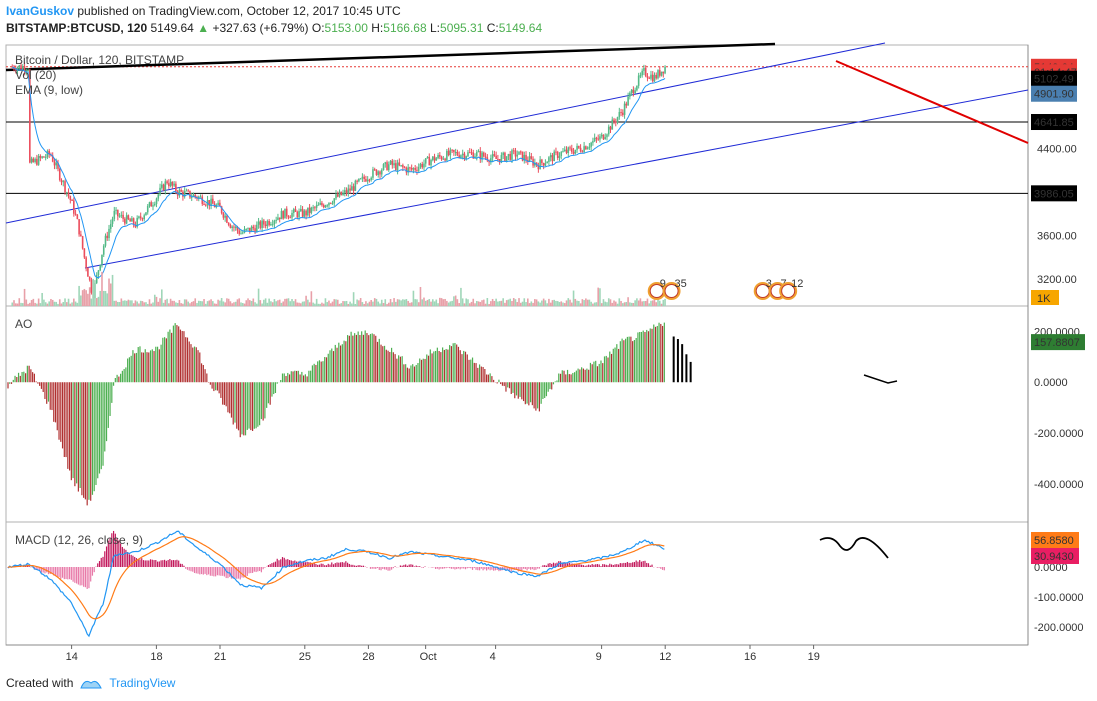  Describe the element at coordinates (72, 657) in the screenshot. I see `x-tick-label: 14` at that location.